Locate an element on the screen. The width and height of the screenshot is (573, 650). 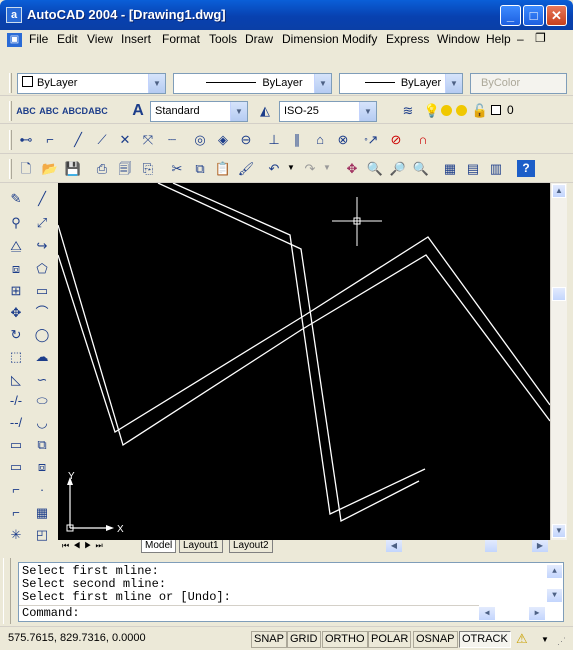
find-text-icon: ABCD is located at coordinates (75, 111).